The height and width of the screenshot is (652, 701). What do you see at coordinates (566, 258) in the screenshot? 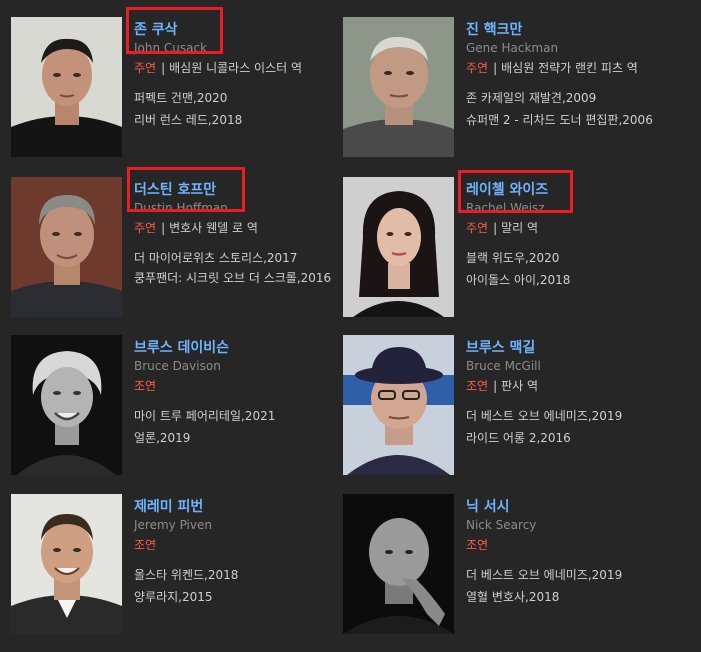
I see `filmography-item: 블랙 위도우,2020` at bounding box center [566, 258].